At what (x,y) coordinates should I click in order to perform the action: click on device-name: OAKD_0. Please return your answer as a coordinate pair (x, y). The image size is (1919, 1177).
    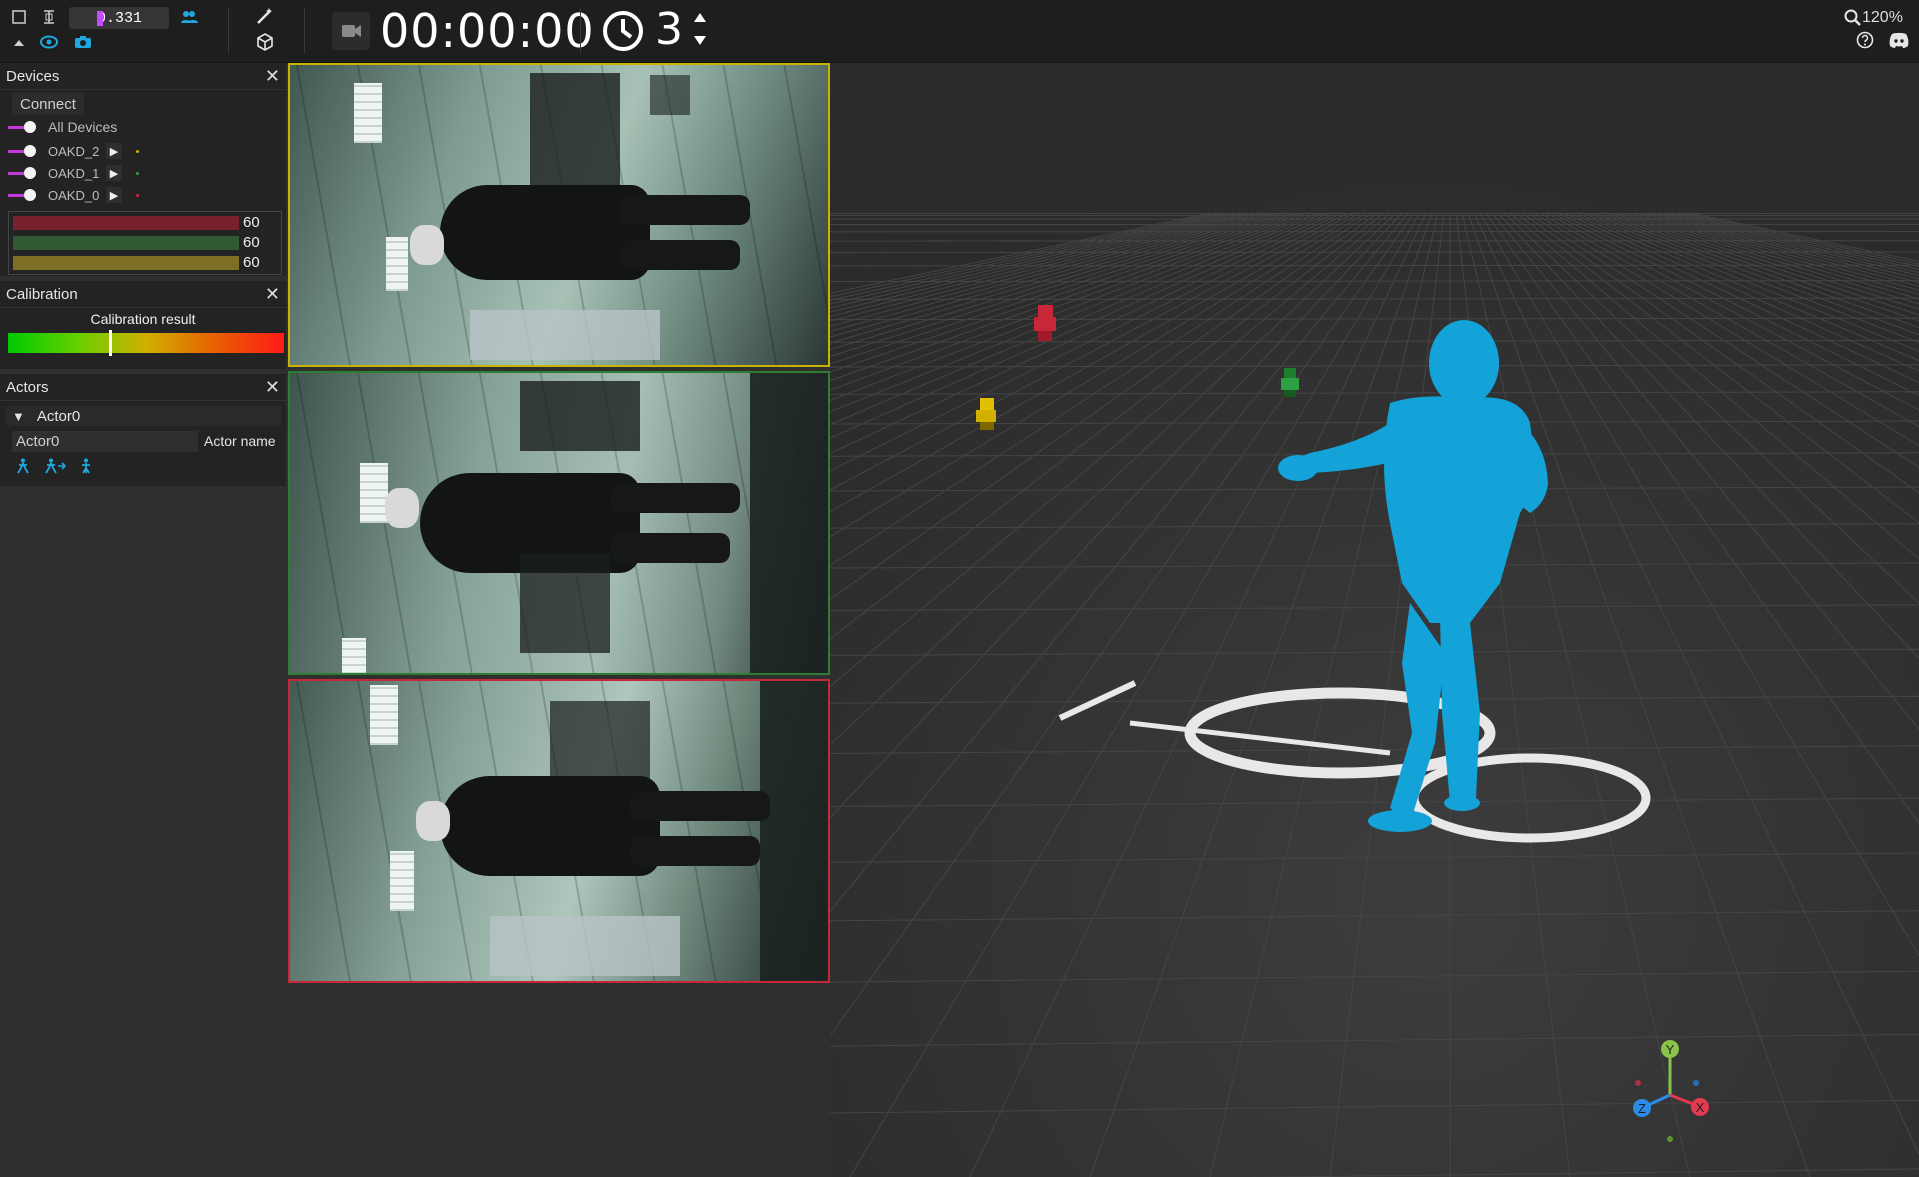
    Looking at the image, I should click on (74, 195).